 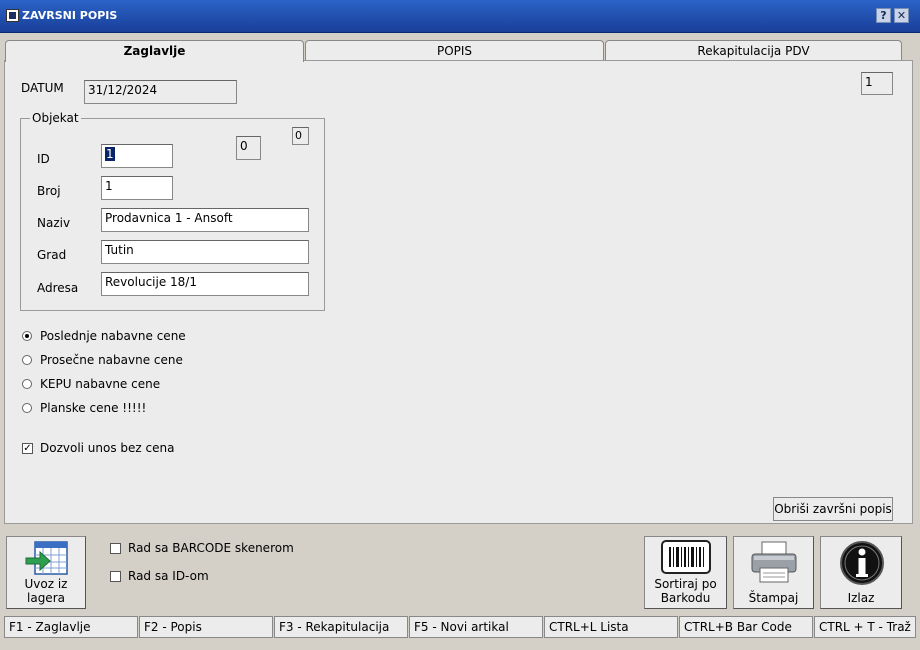 What do you see at coordinates (685, 598) in the screenshot?
I see `sort-caption-line-2: Barkodu` at bounding box center [685, 598].